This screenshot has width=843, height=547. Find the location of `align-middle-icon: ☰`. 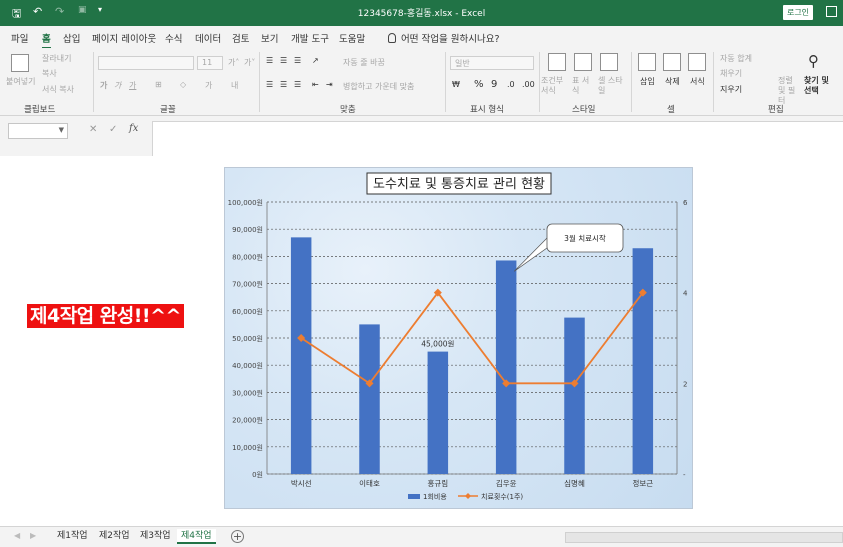

align-middle-icon: ☰ is located at coordinates (283, 60).